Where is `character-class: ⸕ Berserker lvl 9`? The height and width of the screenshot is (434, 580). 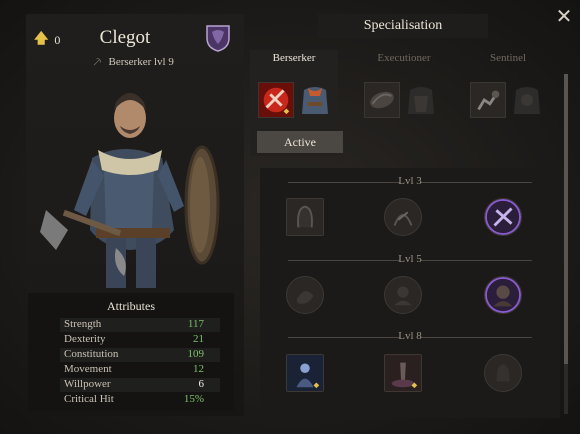 character-class: ⸕ Berserker lvl 9 is located at coordinates (133, 61).